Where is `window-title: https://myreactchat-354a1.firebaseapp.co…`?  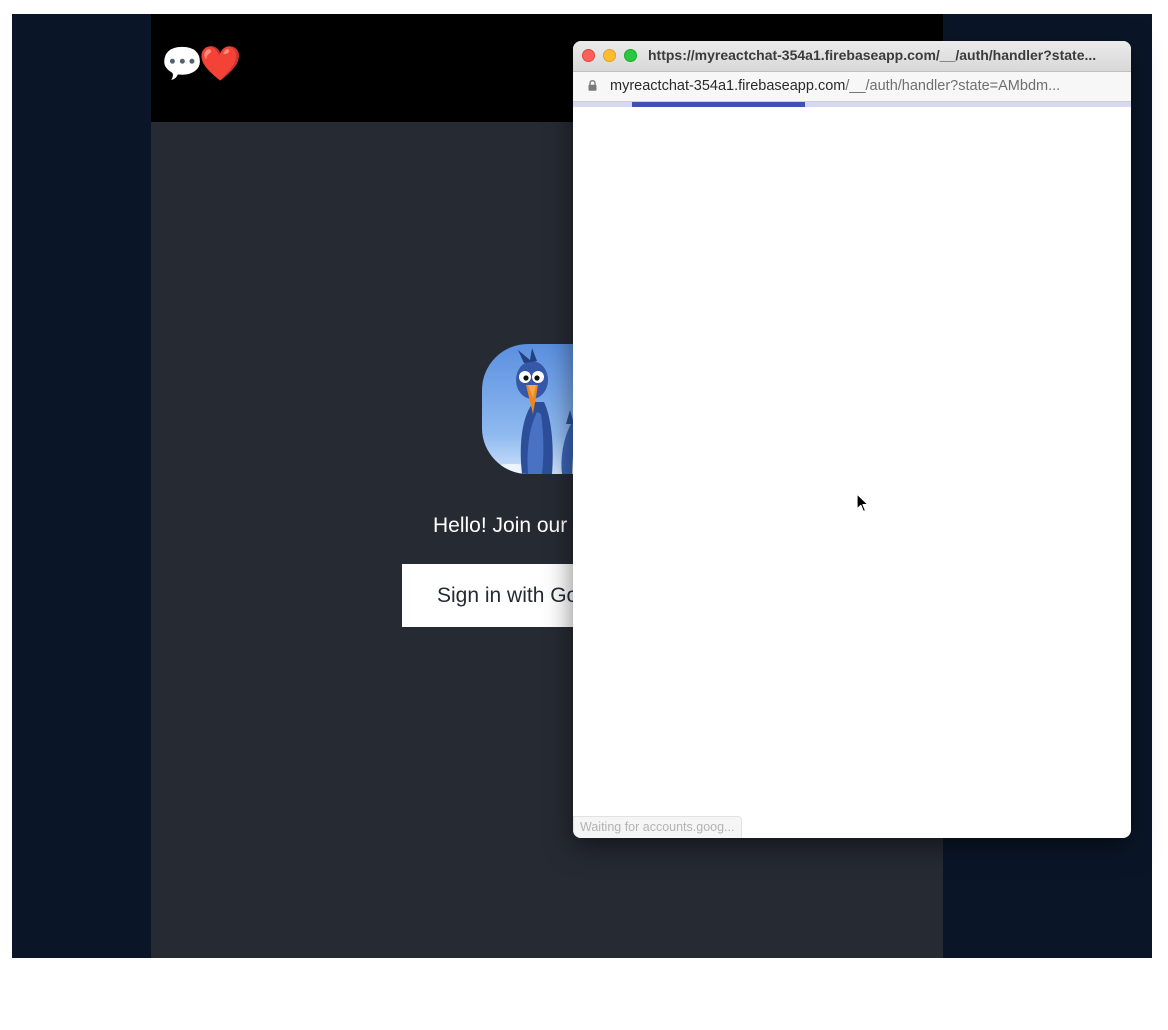 window-title: https://myreactchat-354a1.firebaseapp.co… is located at coordinates (872, 55).